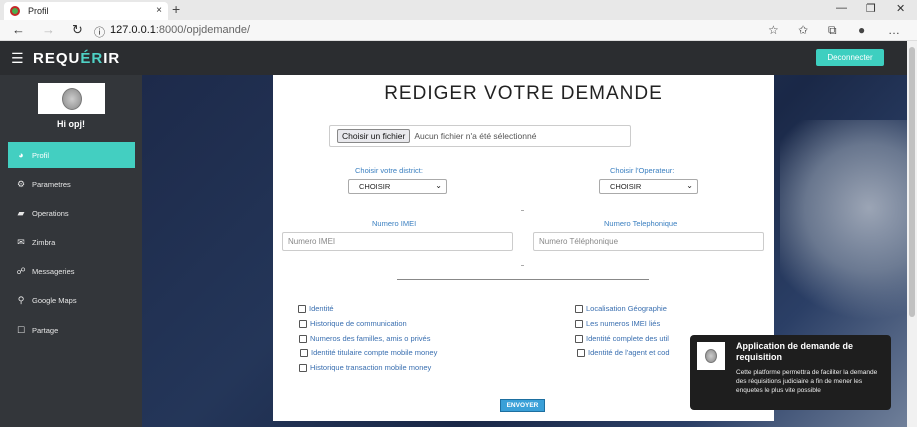 This screenshot has width=917, height=427. I want to click on sidebar-item-label: Zimbra, so click(44, 242).